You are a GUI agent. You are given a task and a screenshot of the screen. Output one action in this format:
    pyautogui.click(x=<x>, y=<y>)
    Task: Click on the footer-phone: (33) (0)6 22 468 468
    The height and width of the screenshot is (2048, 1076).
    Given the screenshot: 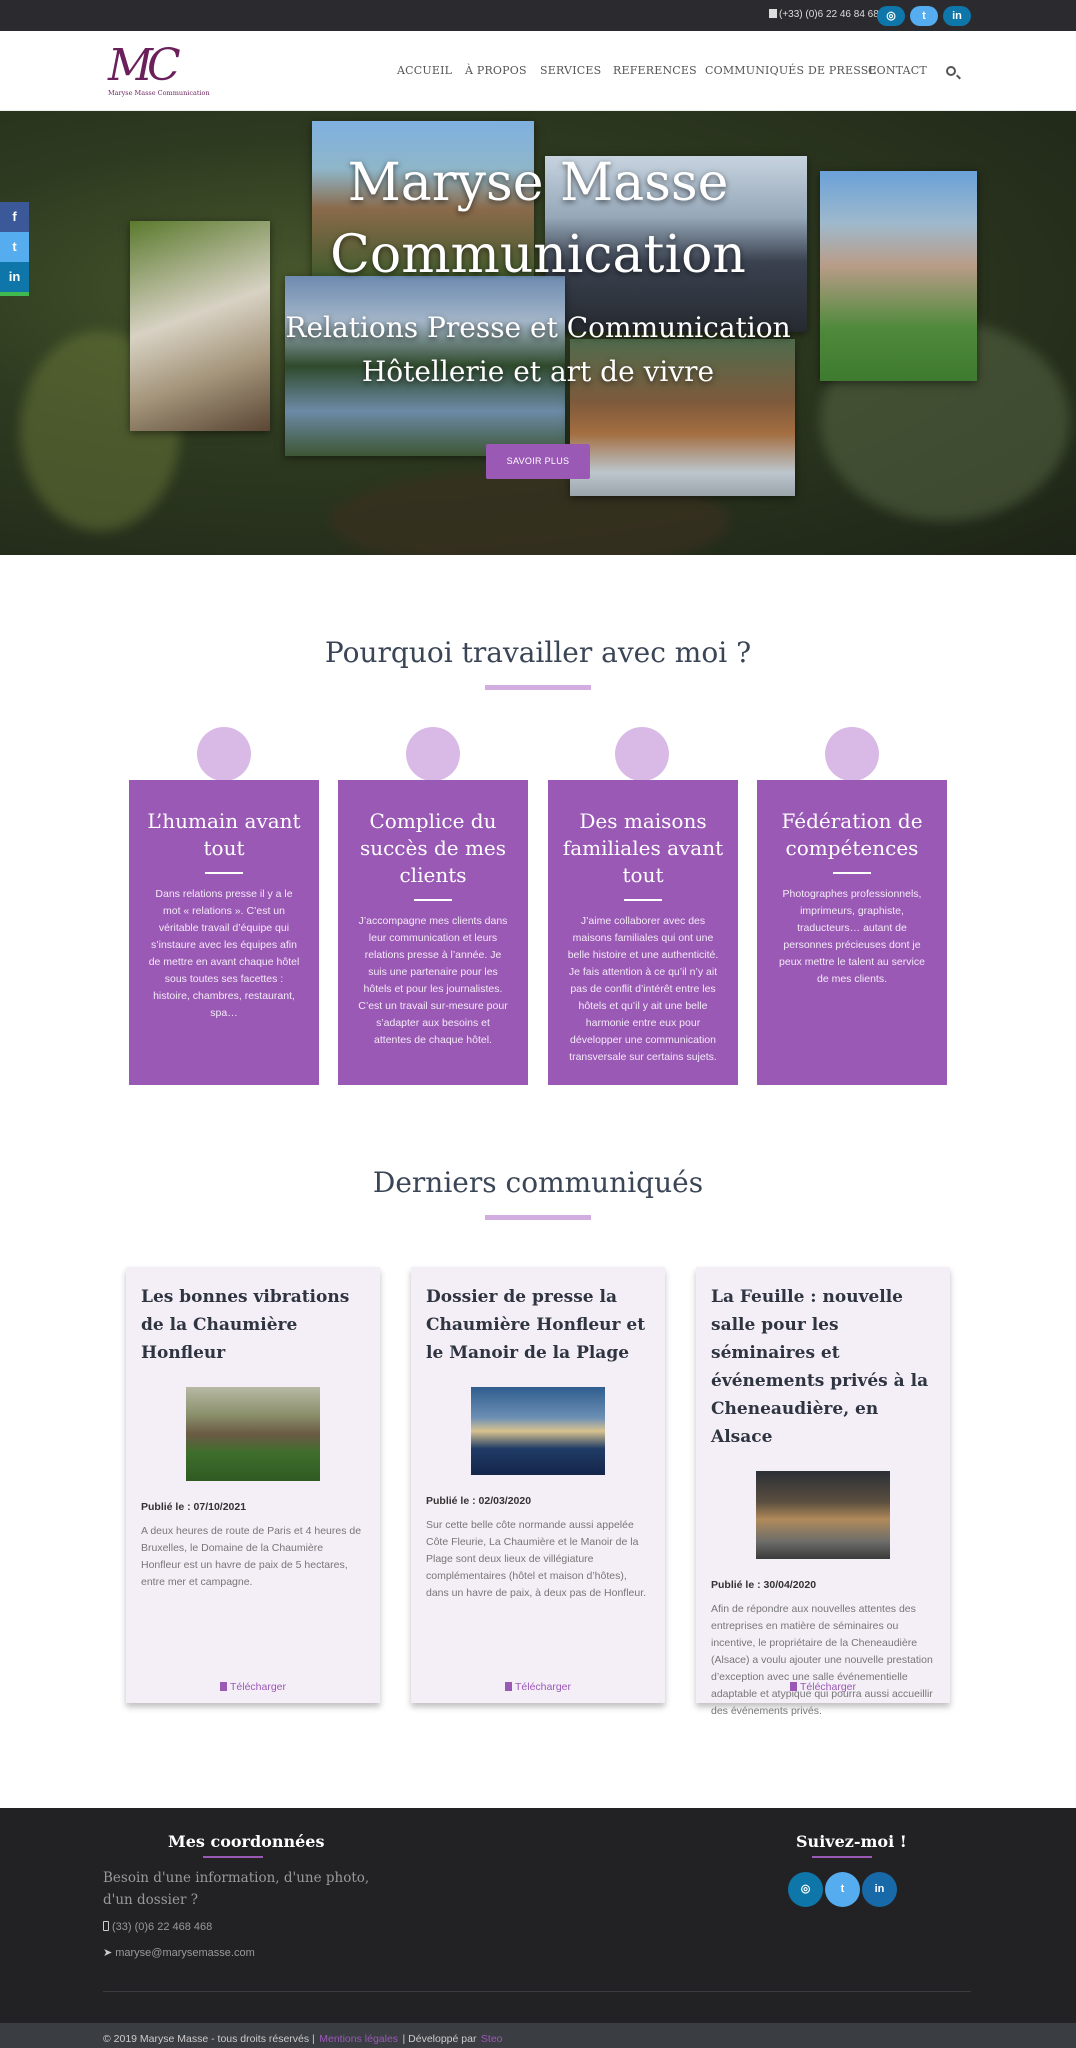 What is the action you would take?
    pyautogui.click(x=157, y=1927)
    